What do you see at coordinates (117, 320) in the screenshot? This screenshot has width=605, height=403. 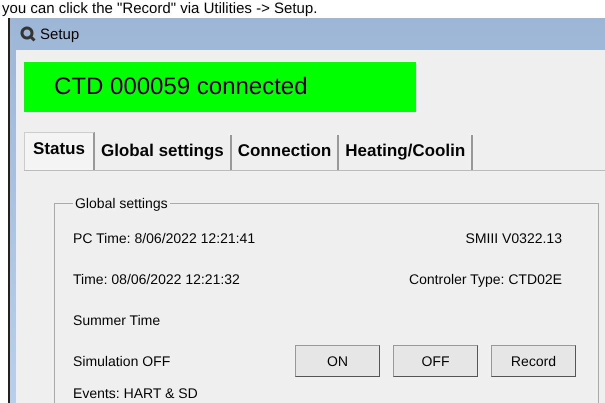 I see `status-label: Summer Time` at bounding box center [117, 320].